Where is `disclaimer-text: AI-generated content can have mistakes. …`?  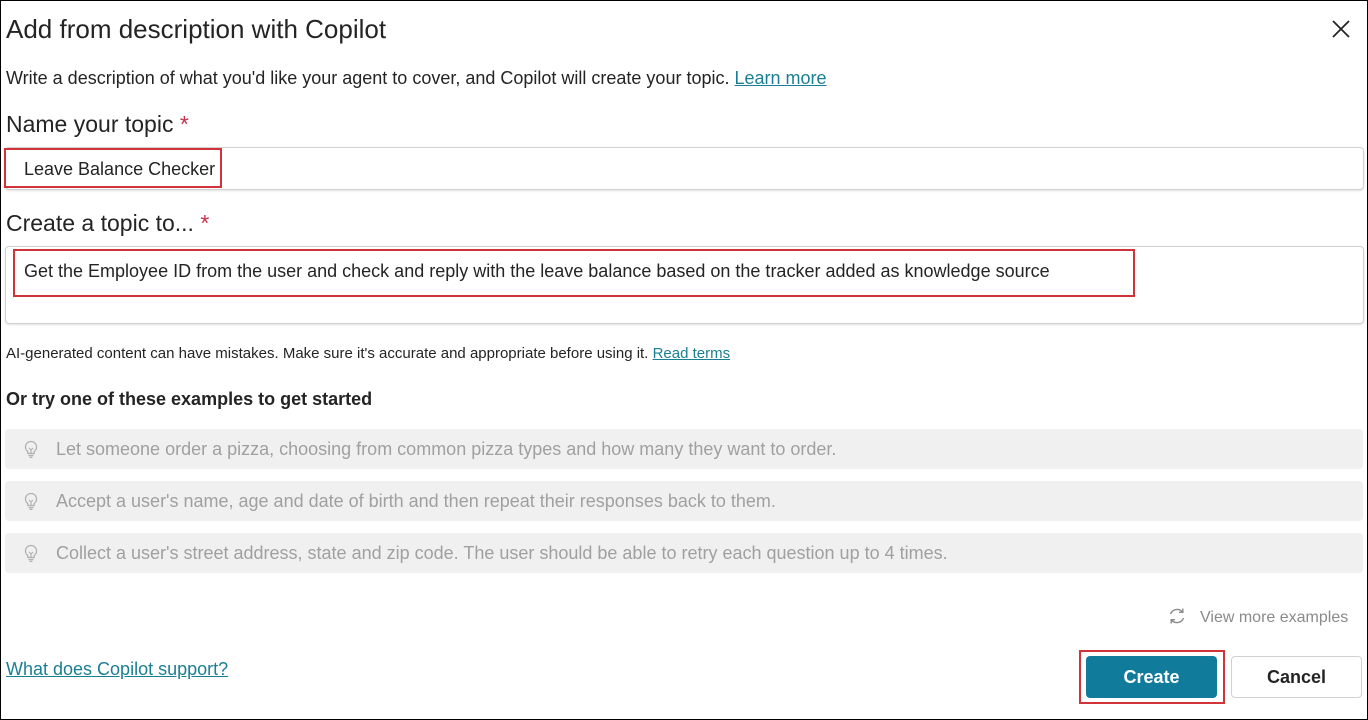 disclaimer-text: AI-generated content can have mistakes. … is located at coordinates (327, 353).